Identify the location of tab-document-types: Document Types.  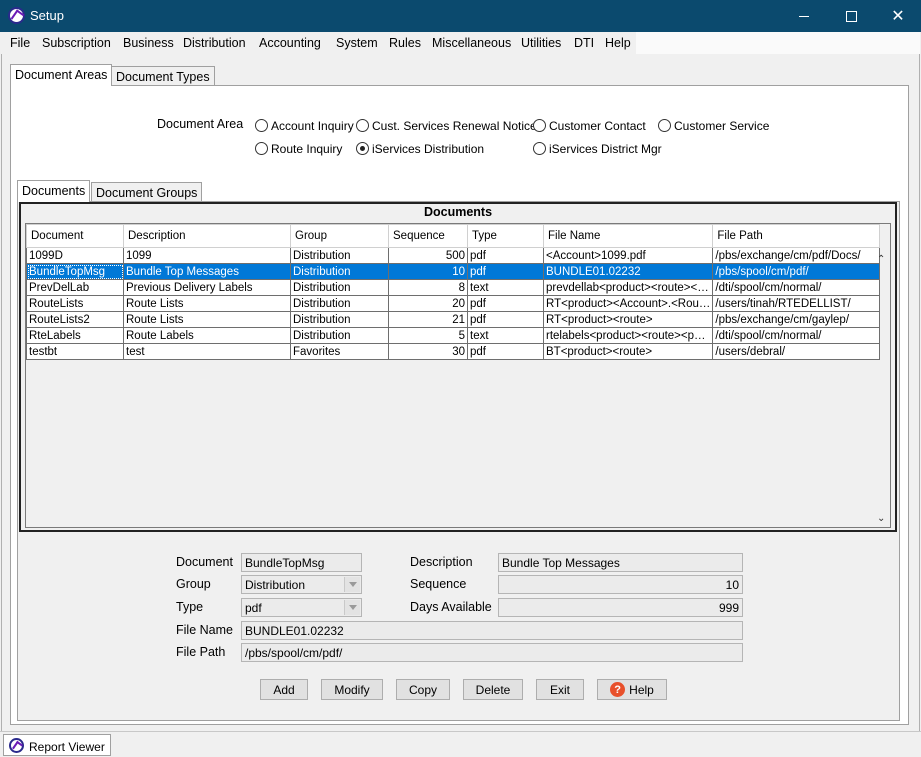
(163, 76).